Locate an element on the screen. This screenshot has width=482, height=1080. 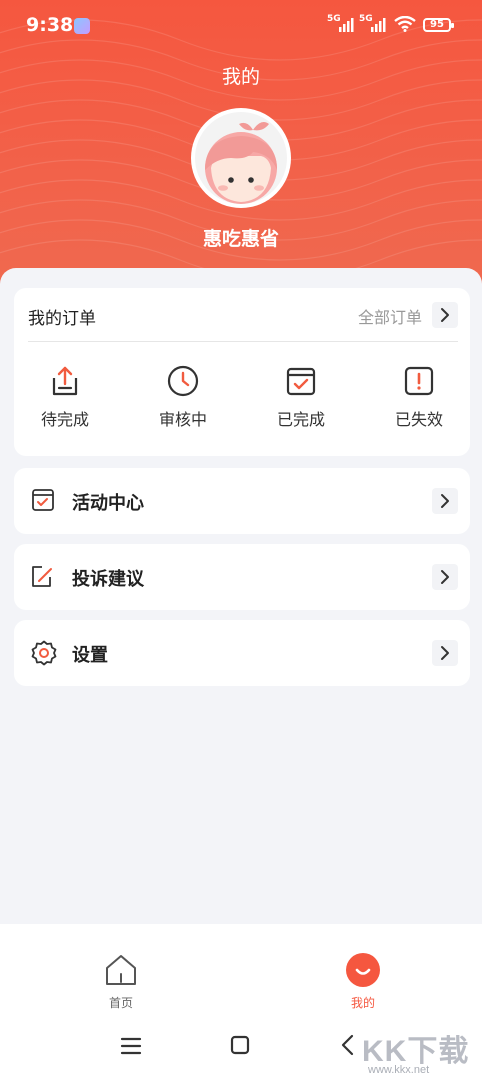
order-status-label: 已完成 is located at coordinates (300, 419).